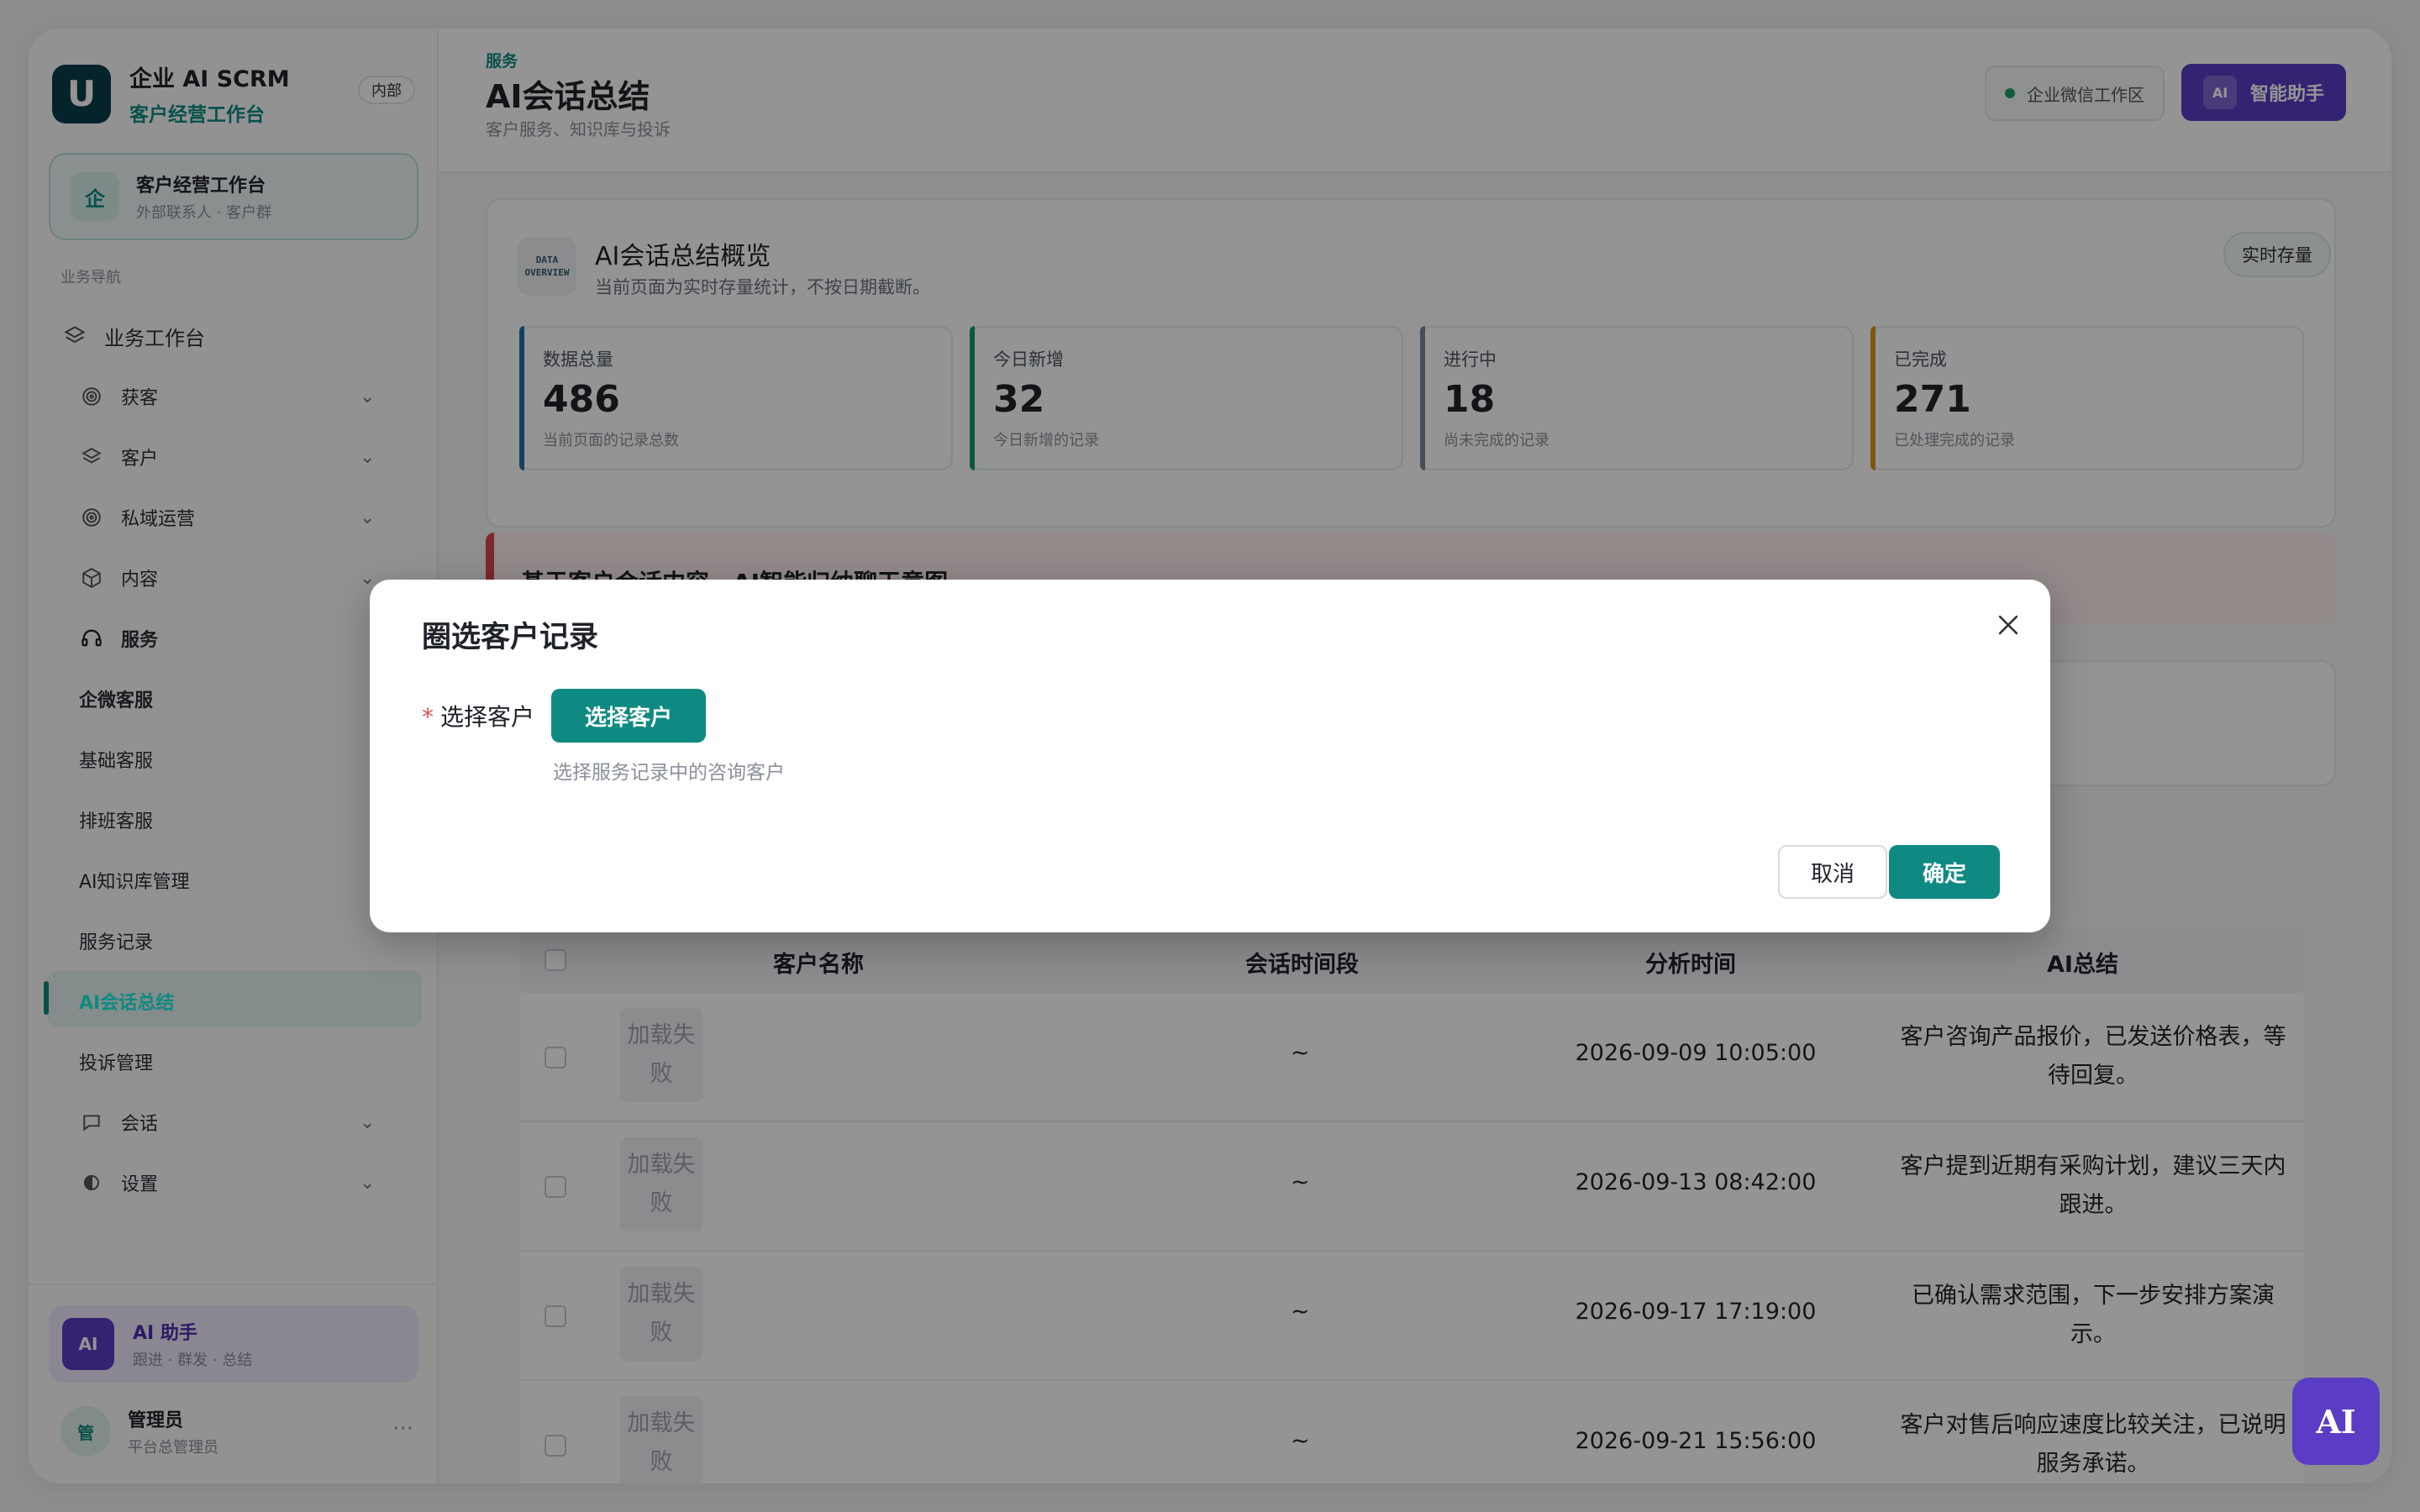  What do you see at coordinates (2008, 625) in the screenshot?
I see `close-icon` at bounding box center [2008, 625].